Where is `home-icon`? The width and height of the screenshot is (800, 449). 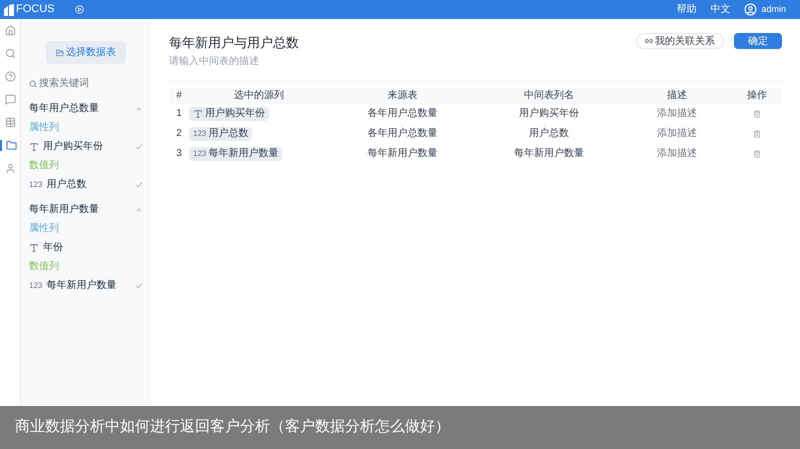
home-icon is located at coordinates (10, 30).